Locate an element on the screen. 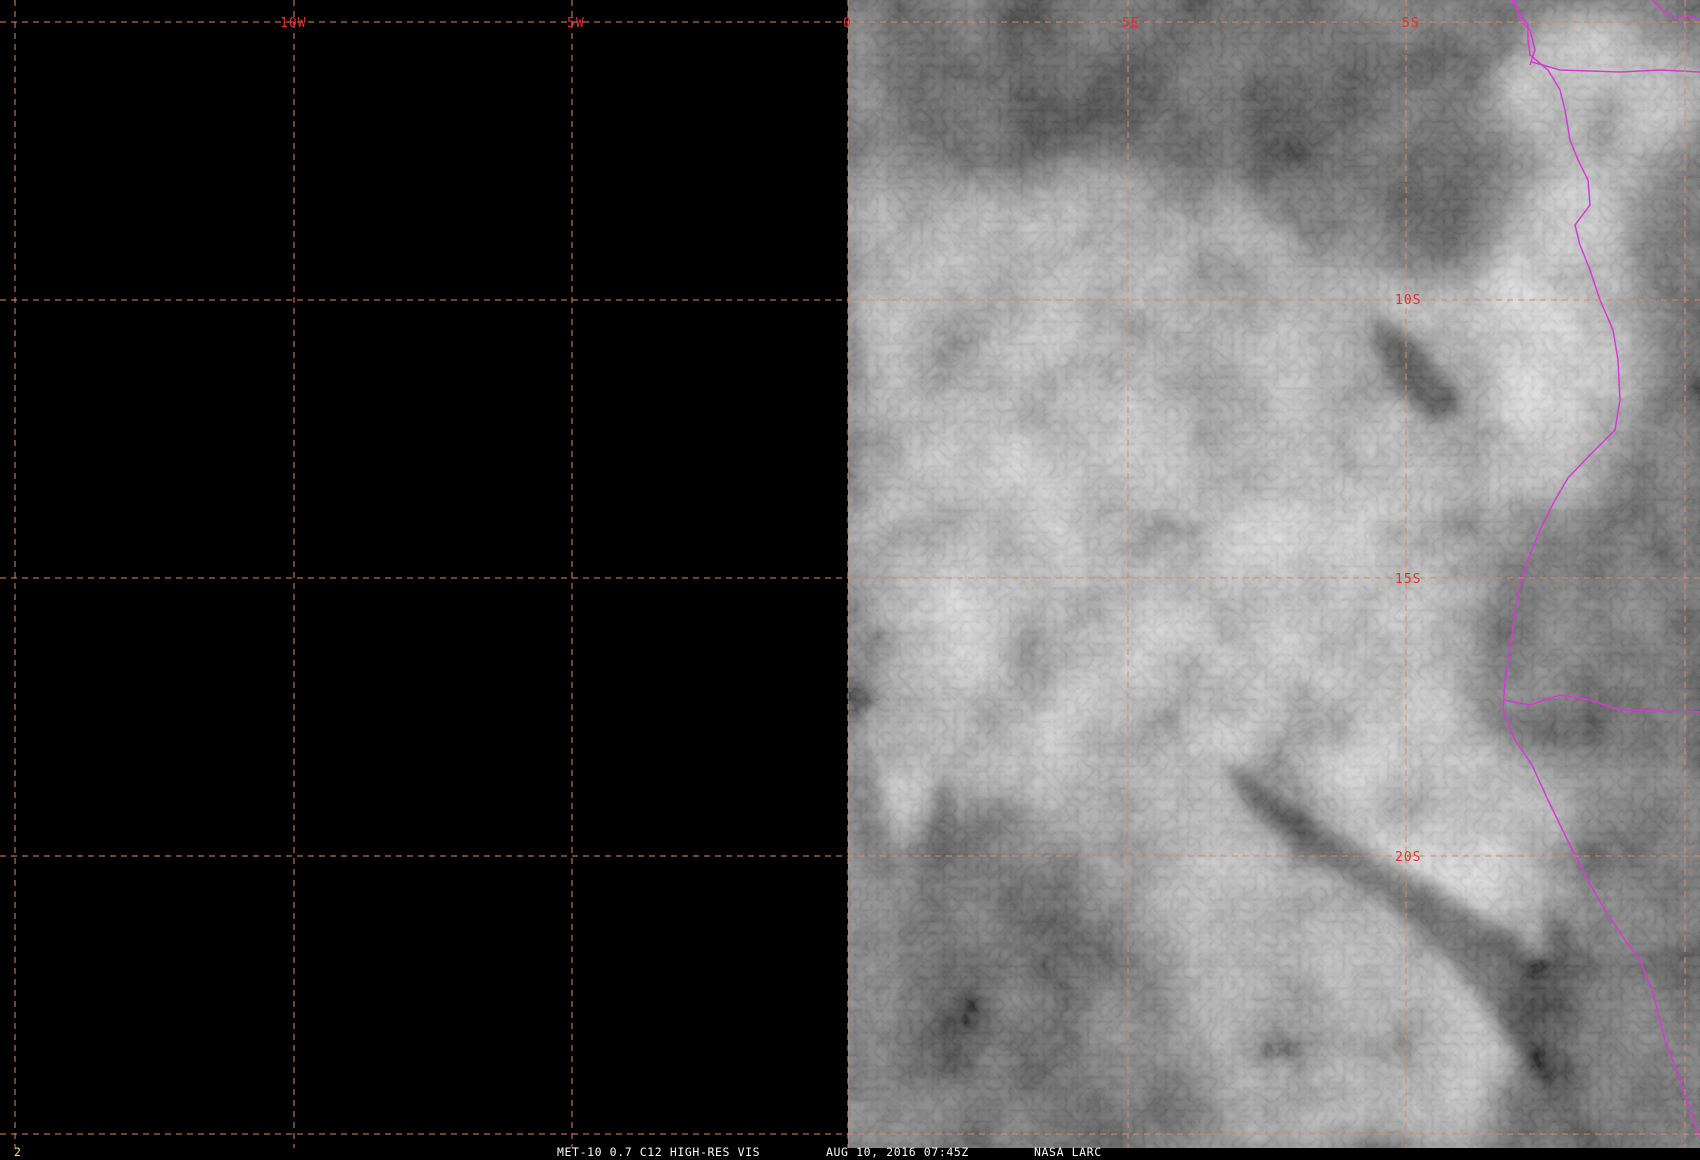 The width and height of the screenshot is (1700, 1160). lat-label: 5S is located at coordinates (1411, 23).